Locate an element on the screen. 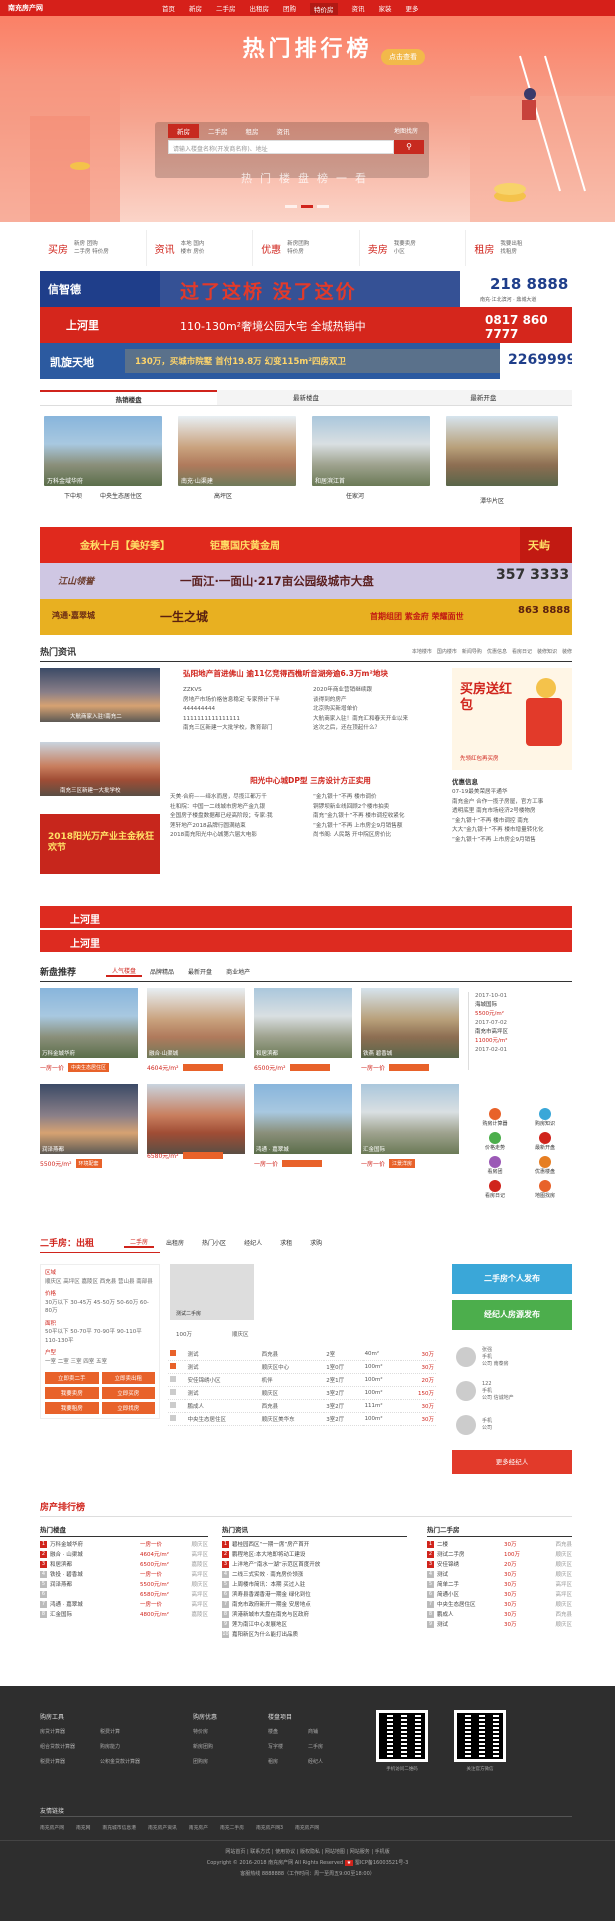  rank-item: 6 6580元/m² 高坪区 is located at coordinates (124, 1595).